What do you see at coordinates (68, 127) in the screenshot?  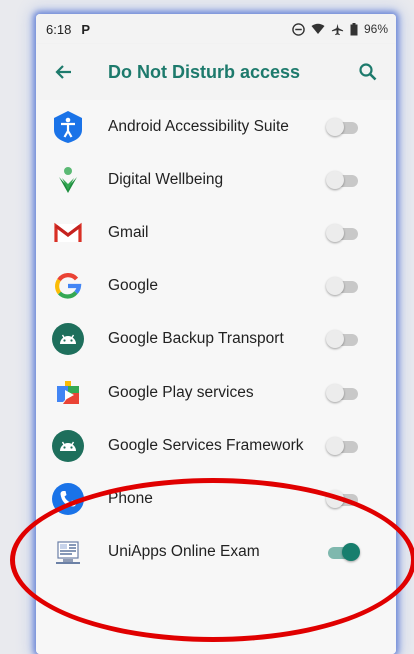 I see `accessibility-icon` at bounding box center [68, 127].